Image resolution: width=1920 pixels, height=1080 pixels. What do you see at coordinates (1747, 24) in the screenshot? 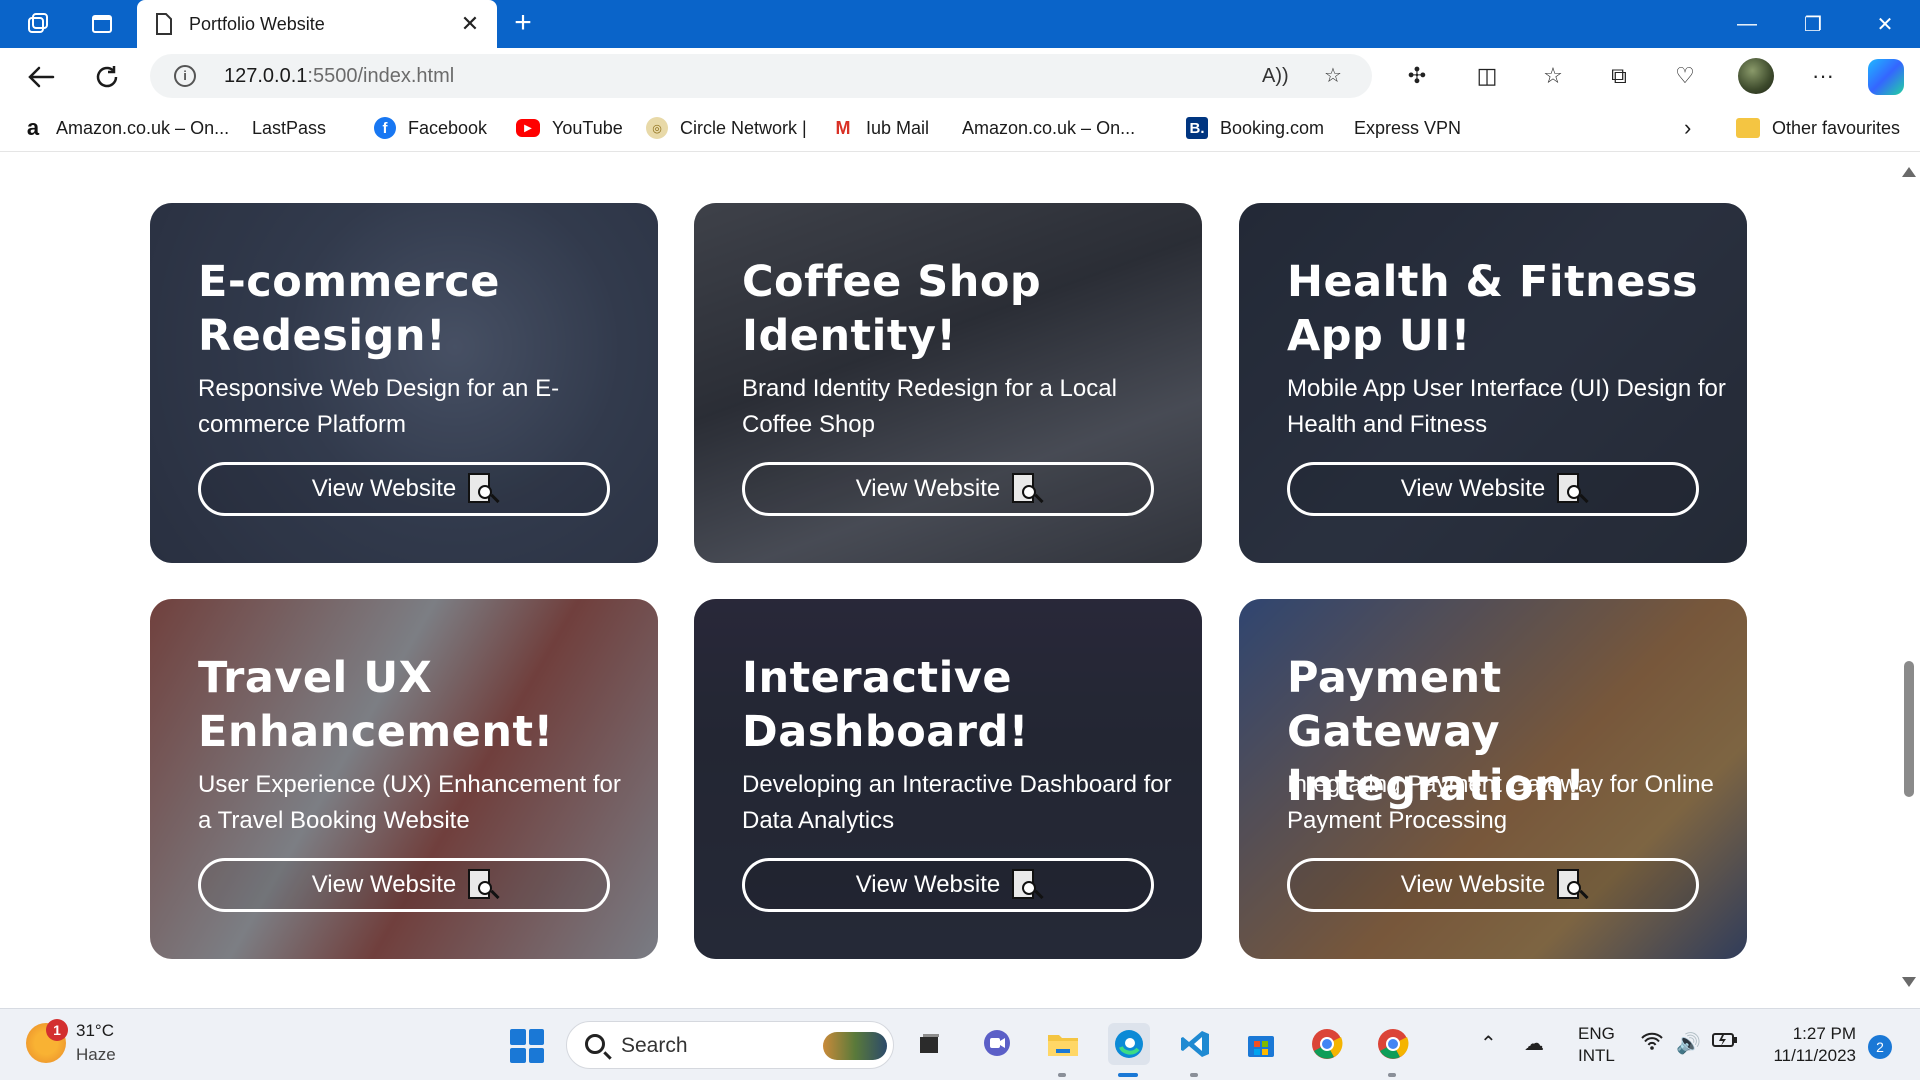
I see `minimize-button: —` at bounding box center [1747, 24].